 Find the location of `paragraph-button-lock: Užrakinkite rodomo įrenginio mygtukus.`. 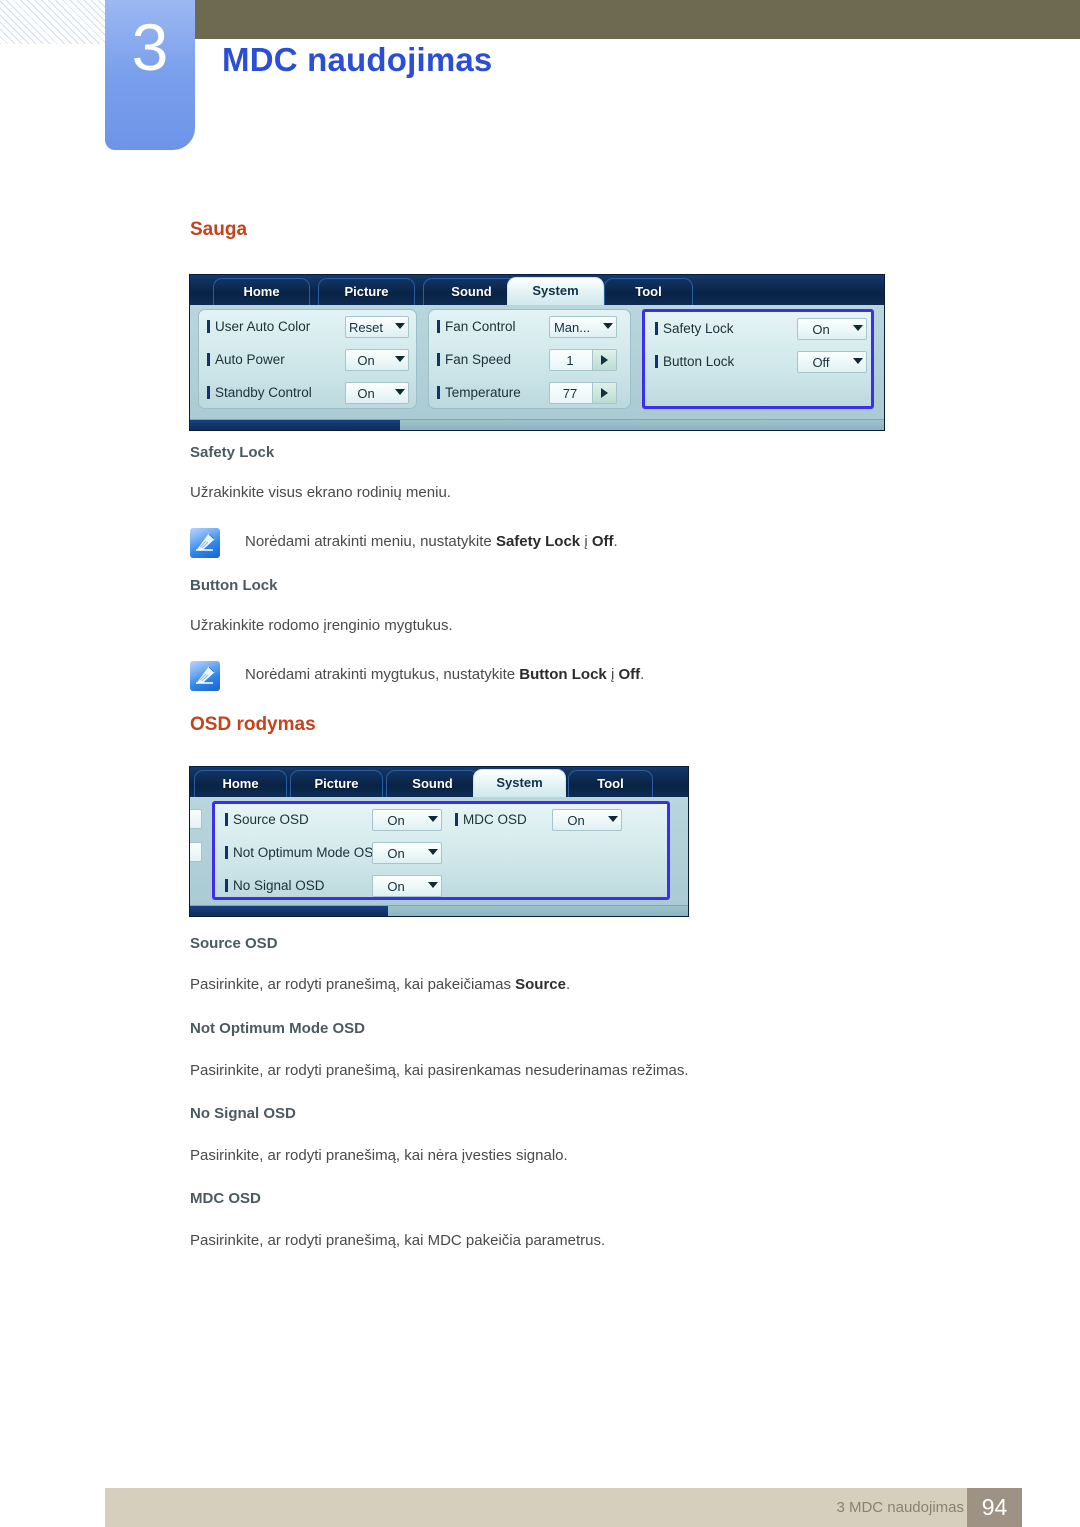

paragraph-button-lock: Užrakinkite rodomo įrenginio mygtukus. is located at coordinates (321, 625).